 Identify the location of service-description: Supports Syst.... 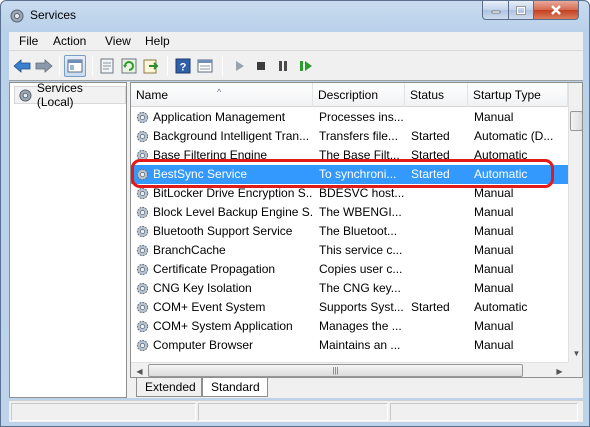
(361, 307).